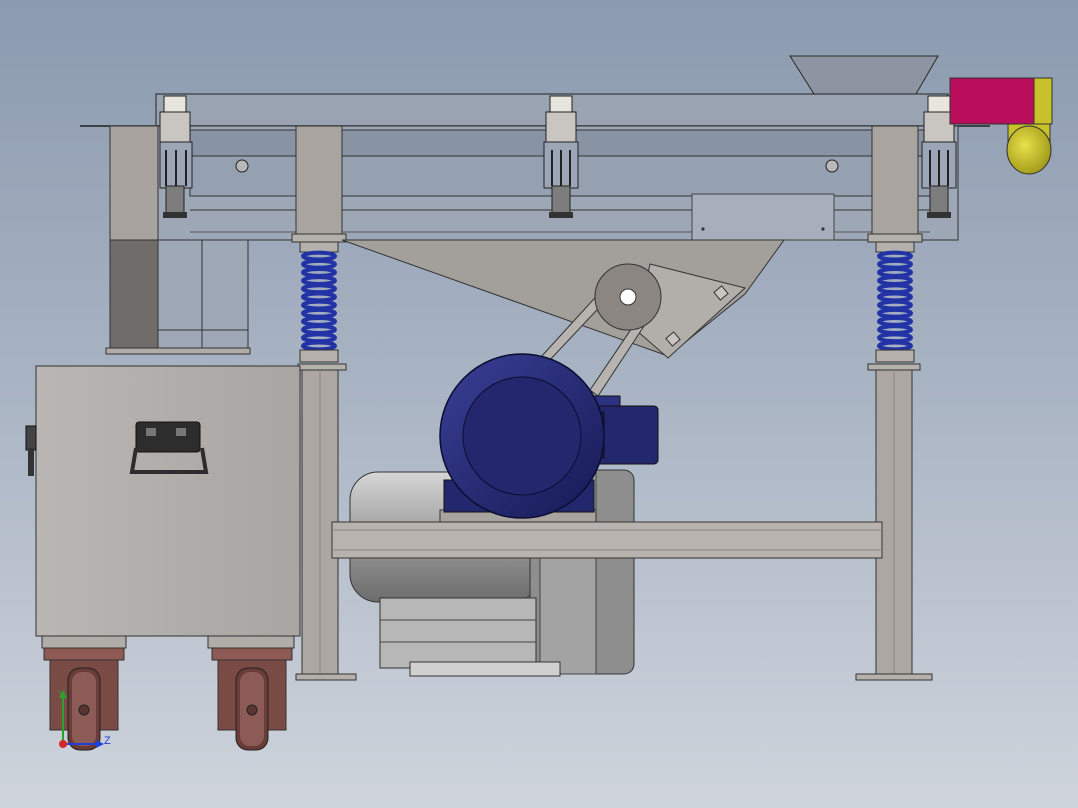 This screenshot has height=808, width=1078. I want to click on control-cabinet, so click(163, 507).